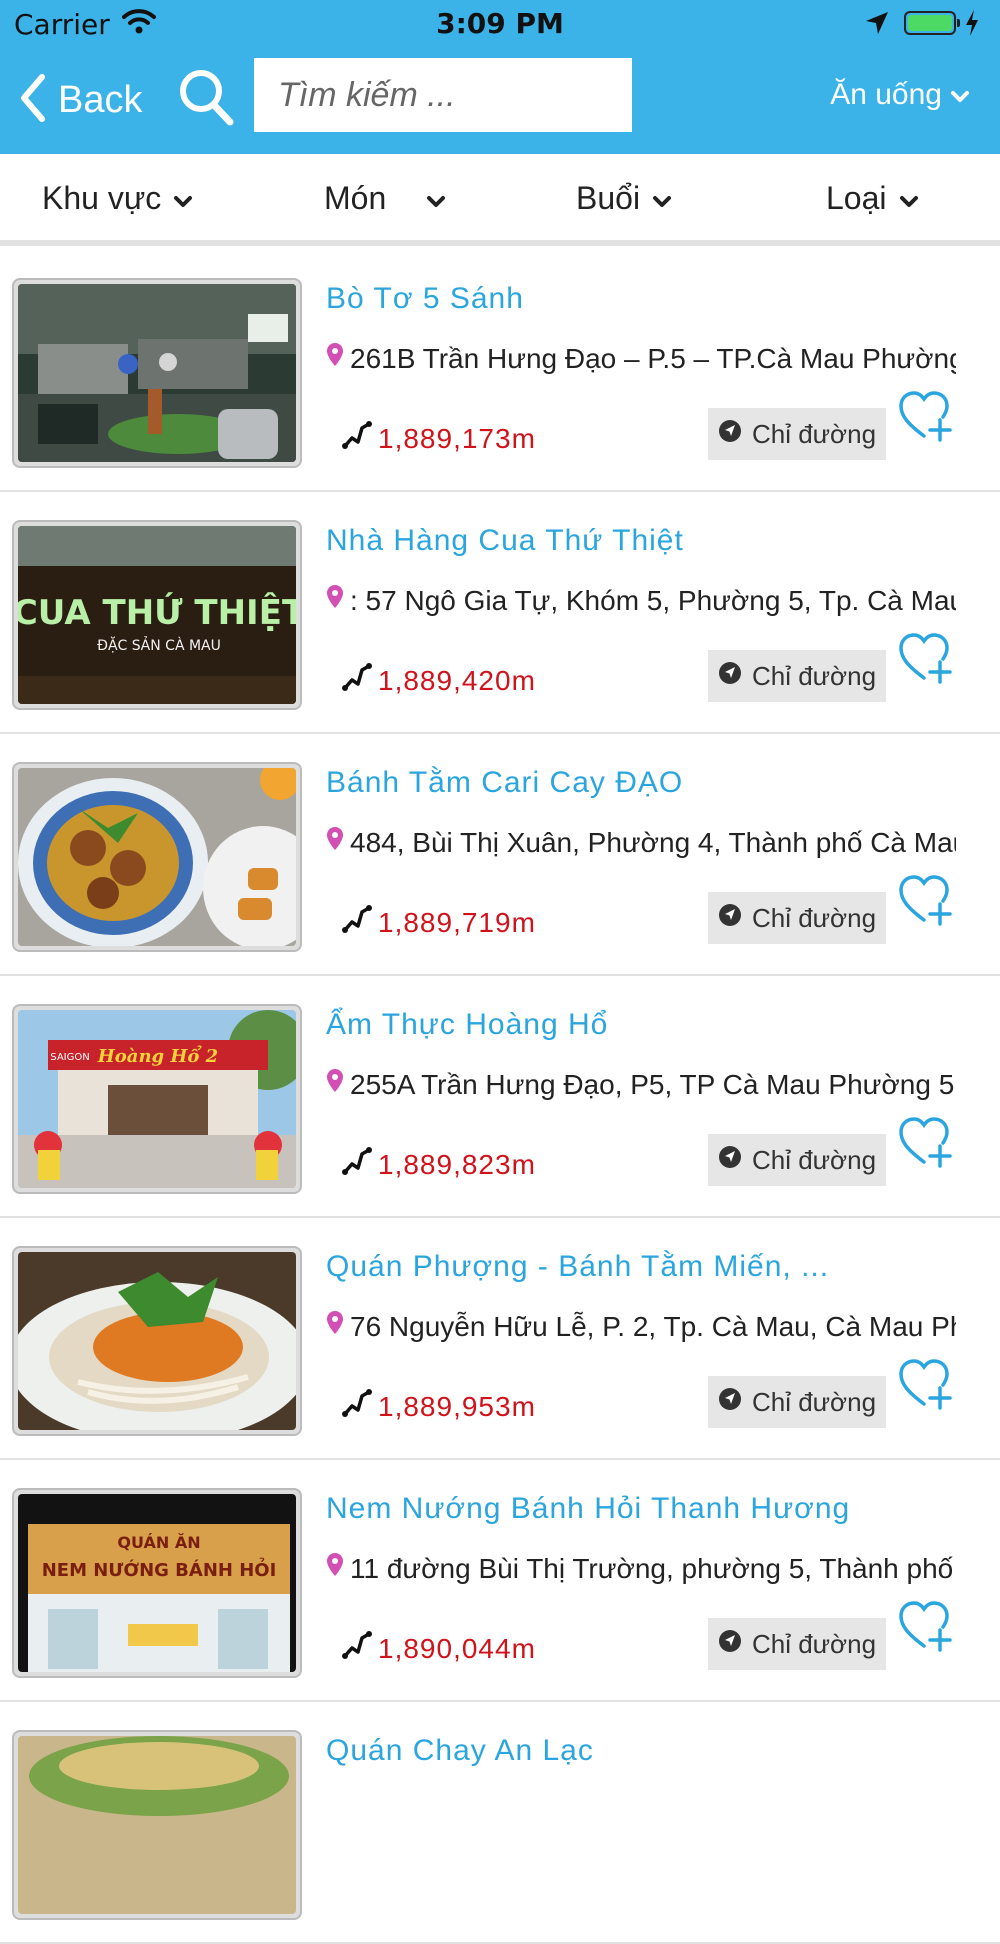 Image resolution: width=1000 pixels, height=1944 pixels. I want to click on search-icon, so click(206, 99).